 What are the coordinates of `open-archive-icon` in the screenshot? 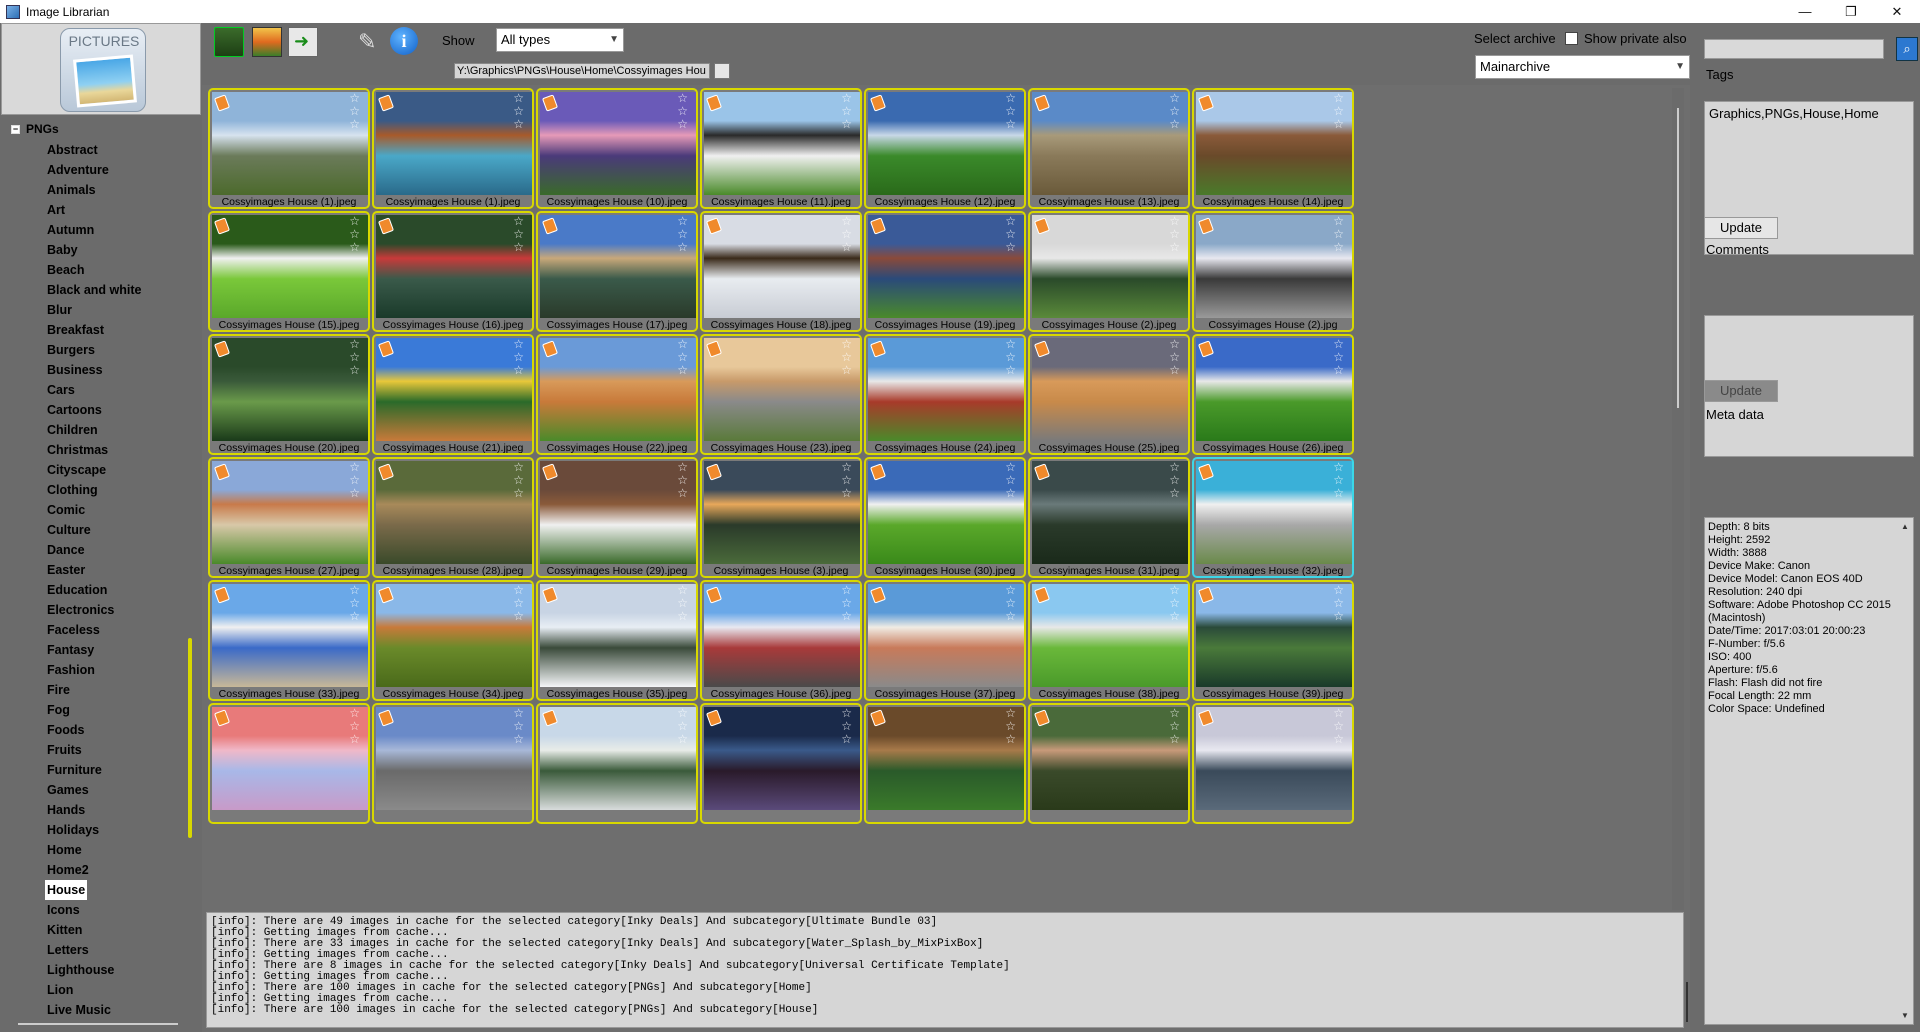 It's located at (229, 42).